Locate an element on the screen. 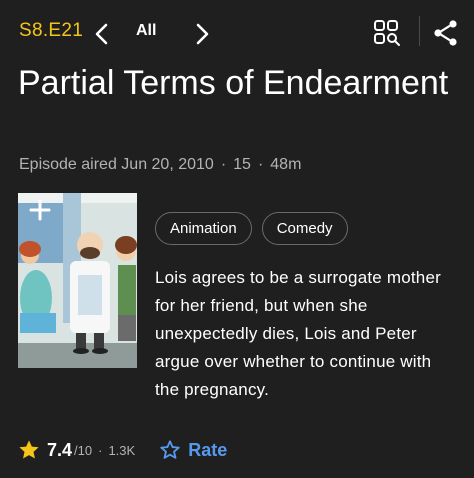 This screenshot has height=478, width=474. rating-score: 7.4 is located at coordinates (60, 449).